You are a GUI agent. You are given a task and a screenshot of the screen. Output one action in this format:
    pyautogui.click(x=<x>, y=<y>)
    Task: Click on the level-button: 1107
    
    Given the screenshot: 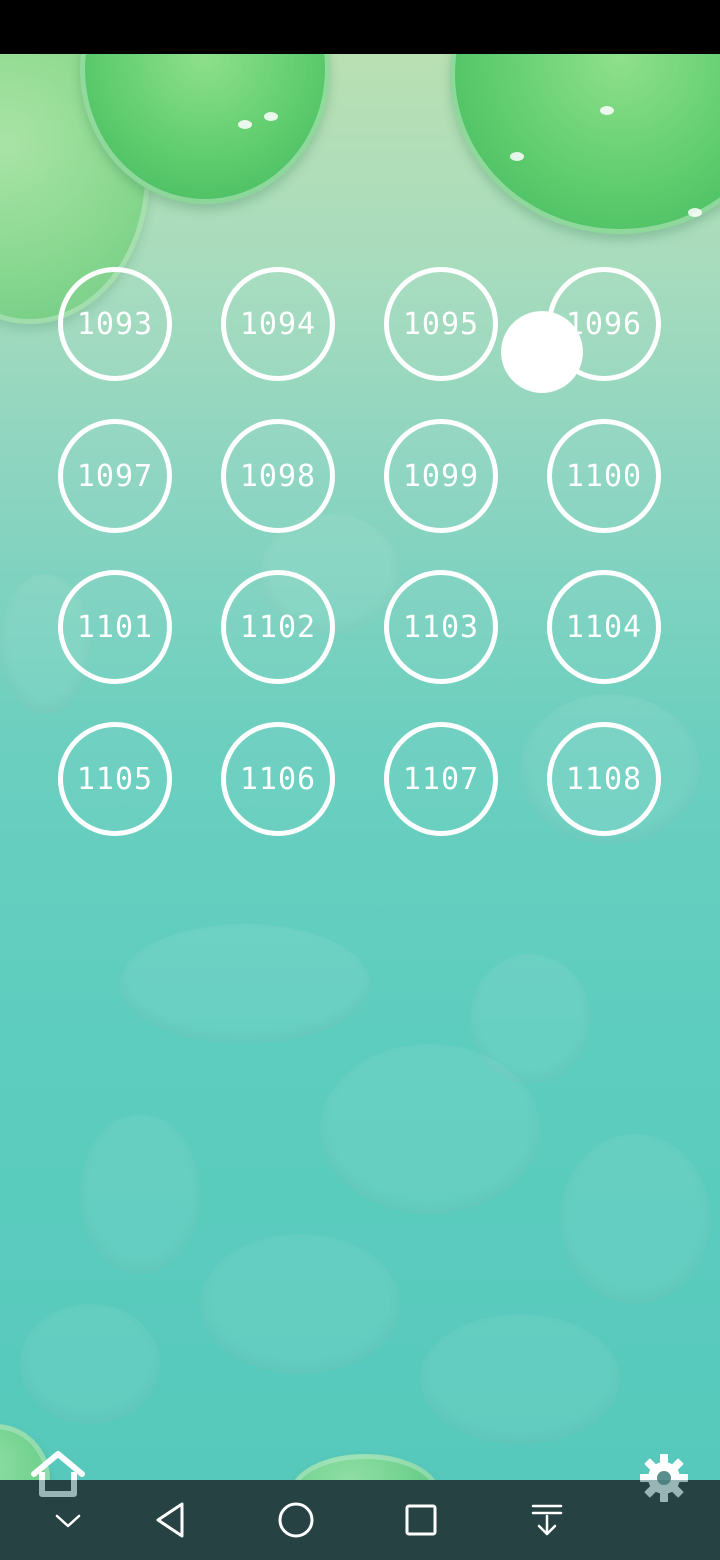 What is the action you would take?
    pyautogui.click(x=441, y=779)
    